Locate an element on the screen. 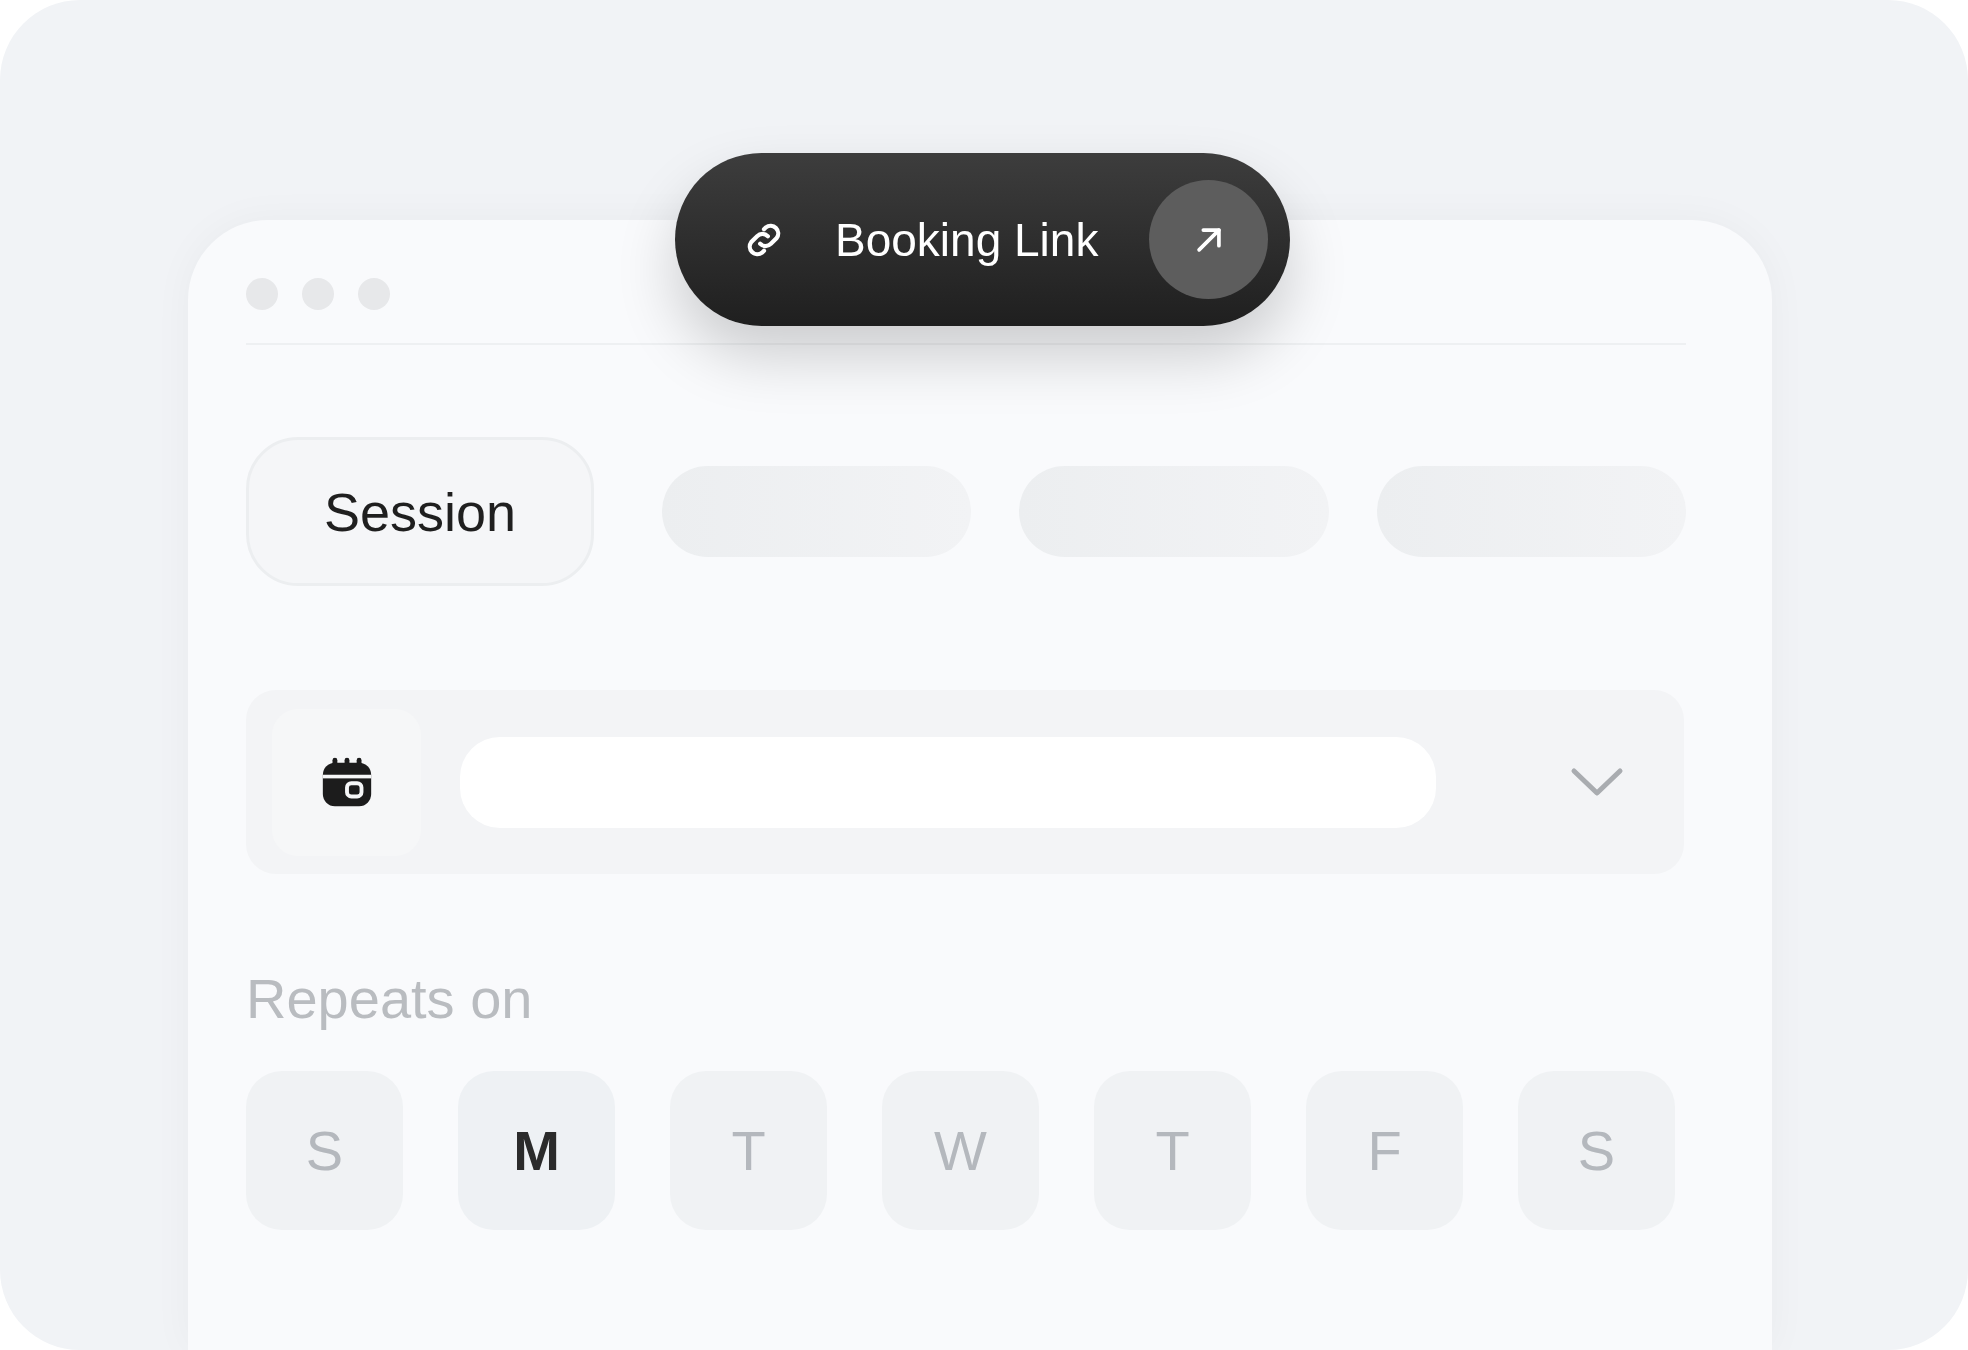  weekday-toggle: M is located at coordinates (536, 1150).